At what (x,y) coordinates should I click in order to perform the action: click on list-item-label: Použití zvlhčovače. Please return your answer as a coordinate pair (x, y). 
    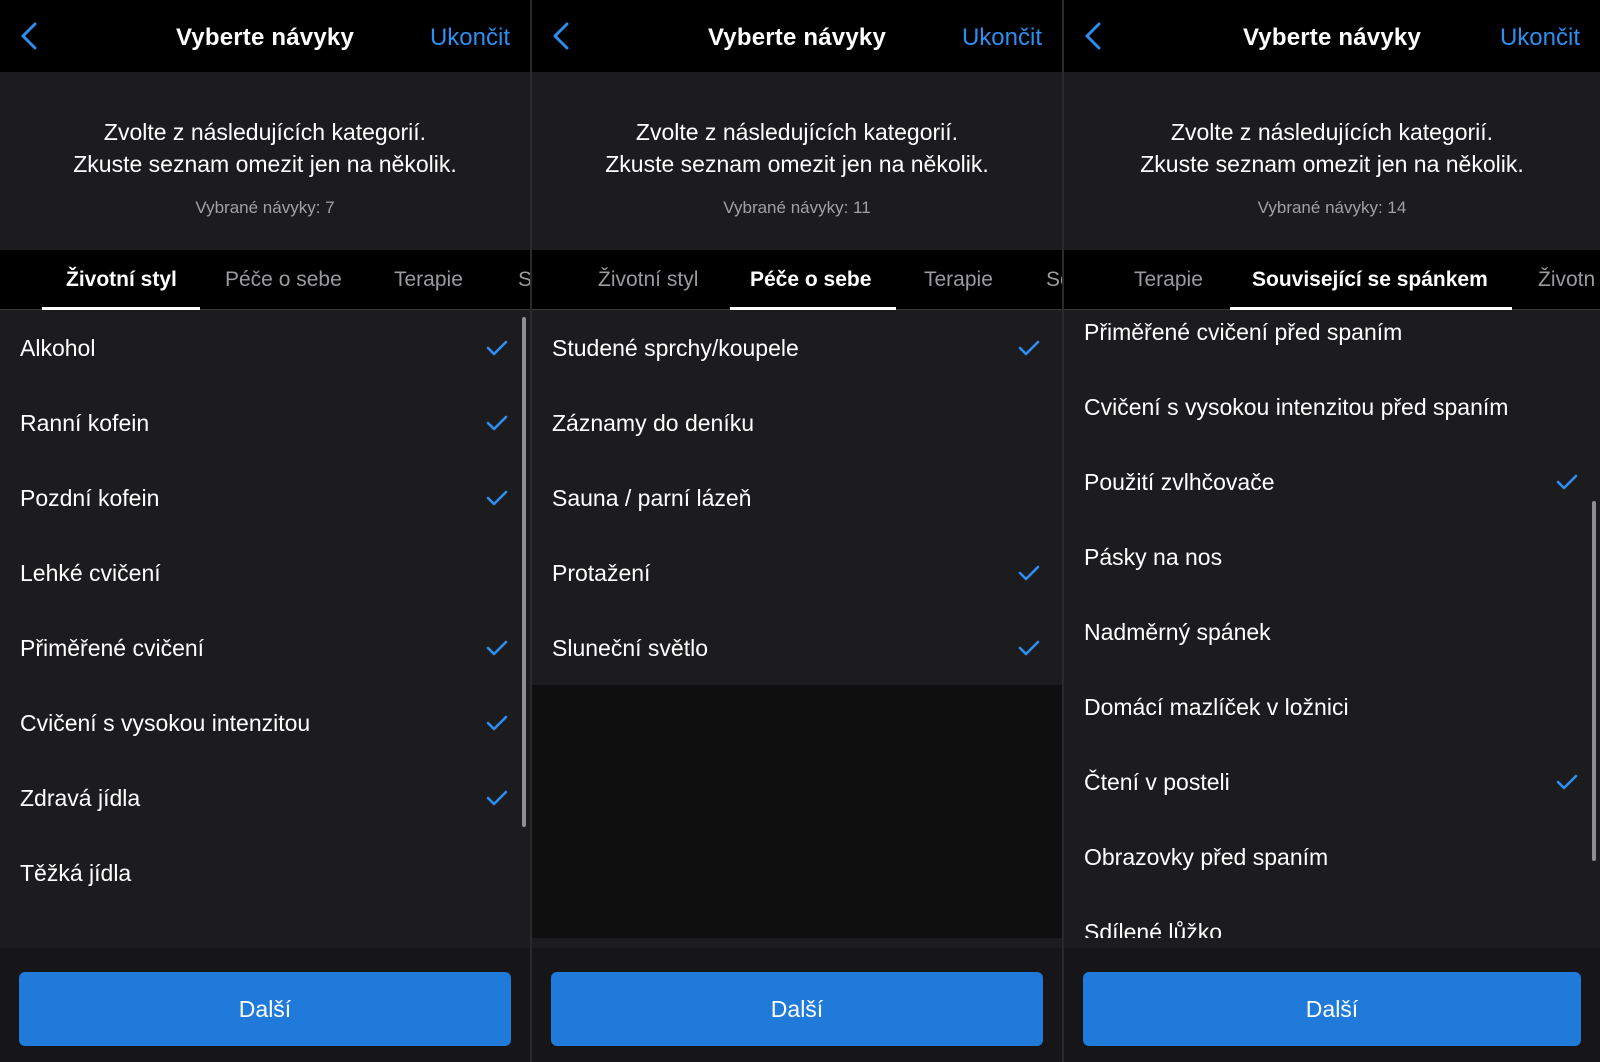
    Looking at the image, I should click on (1179, 482).